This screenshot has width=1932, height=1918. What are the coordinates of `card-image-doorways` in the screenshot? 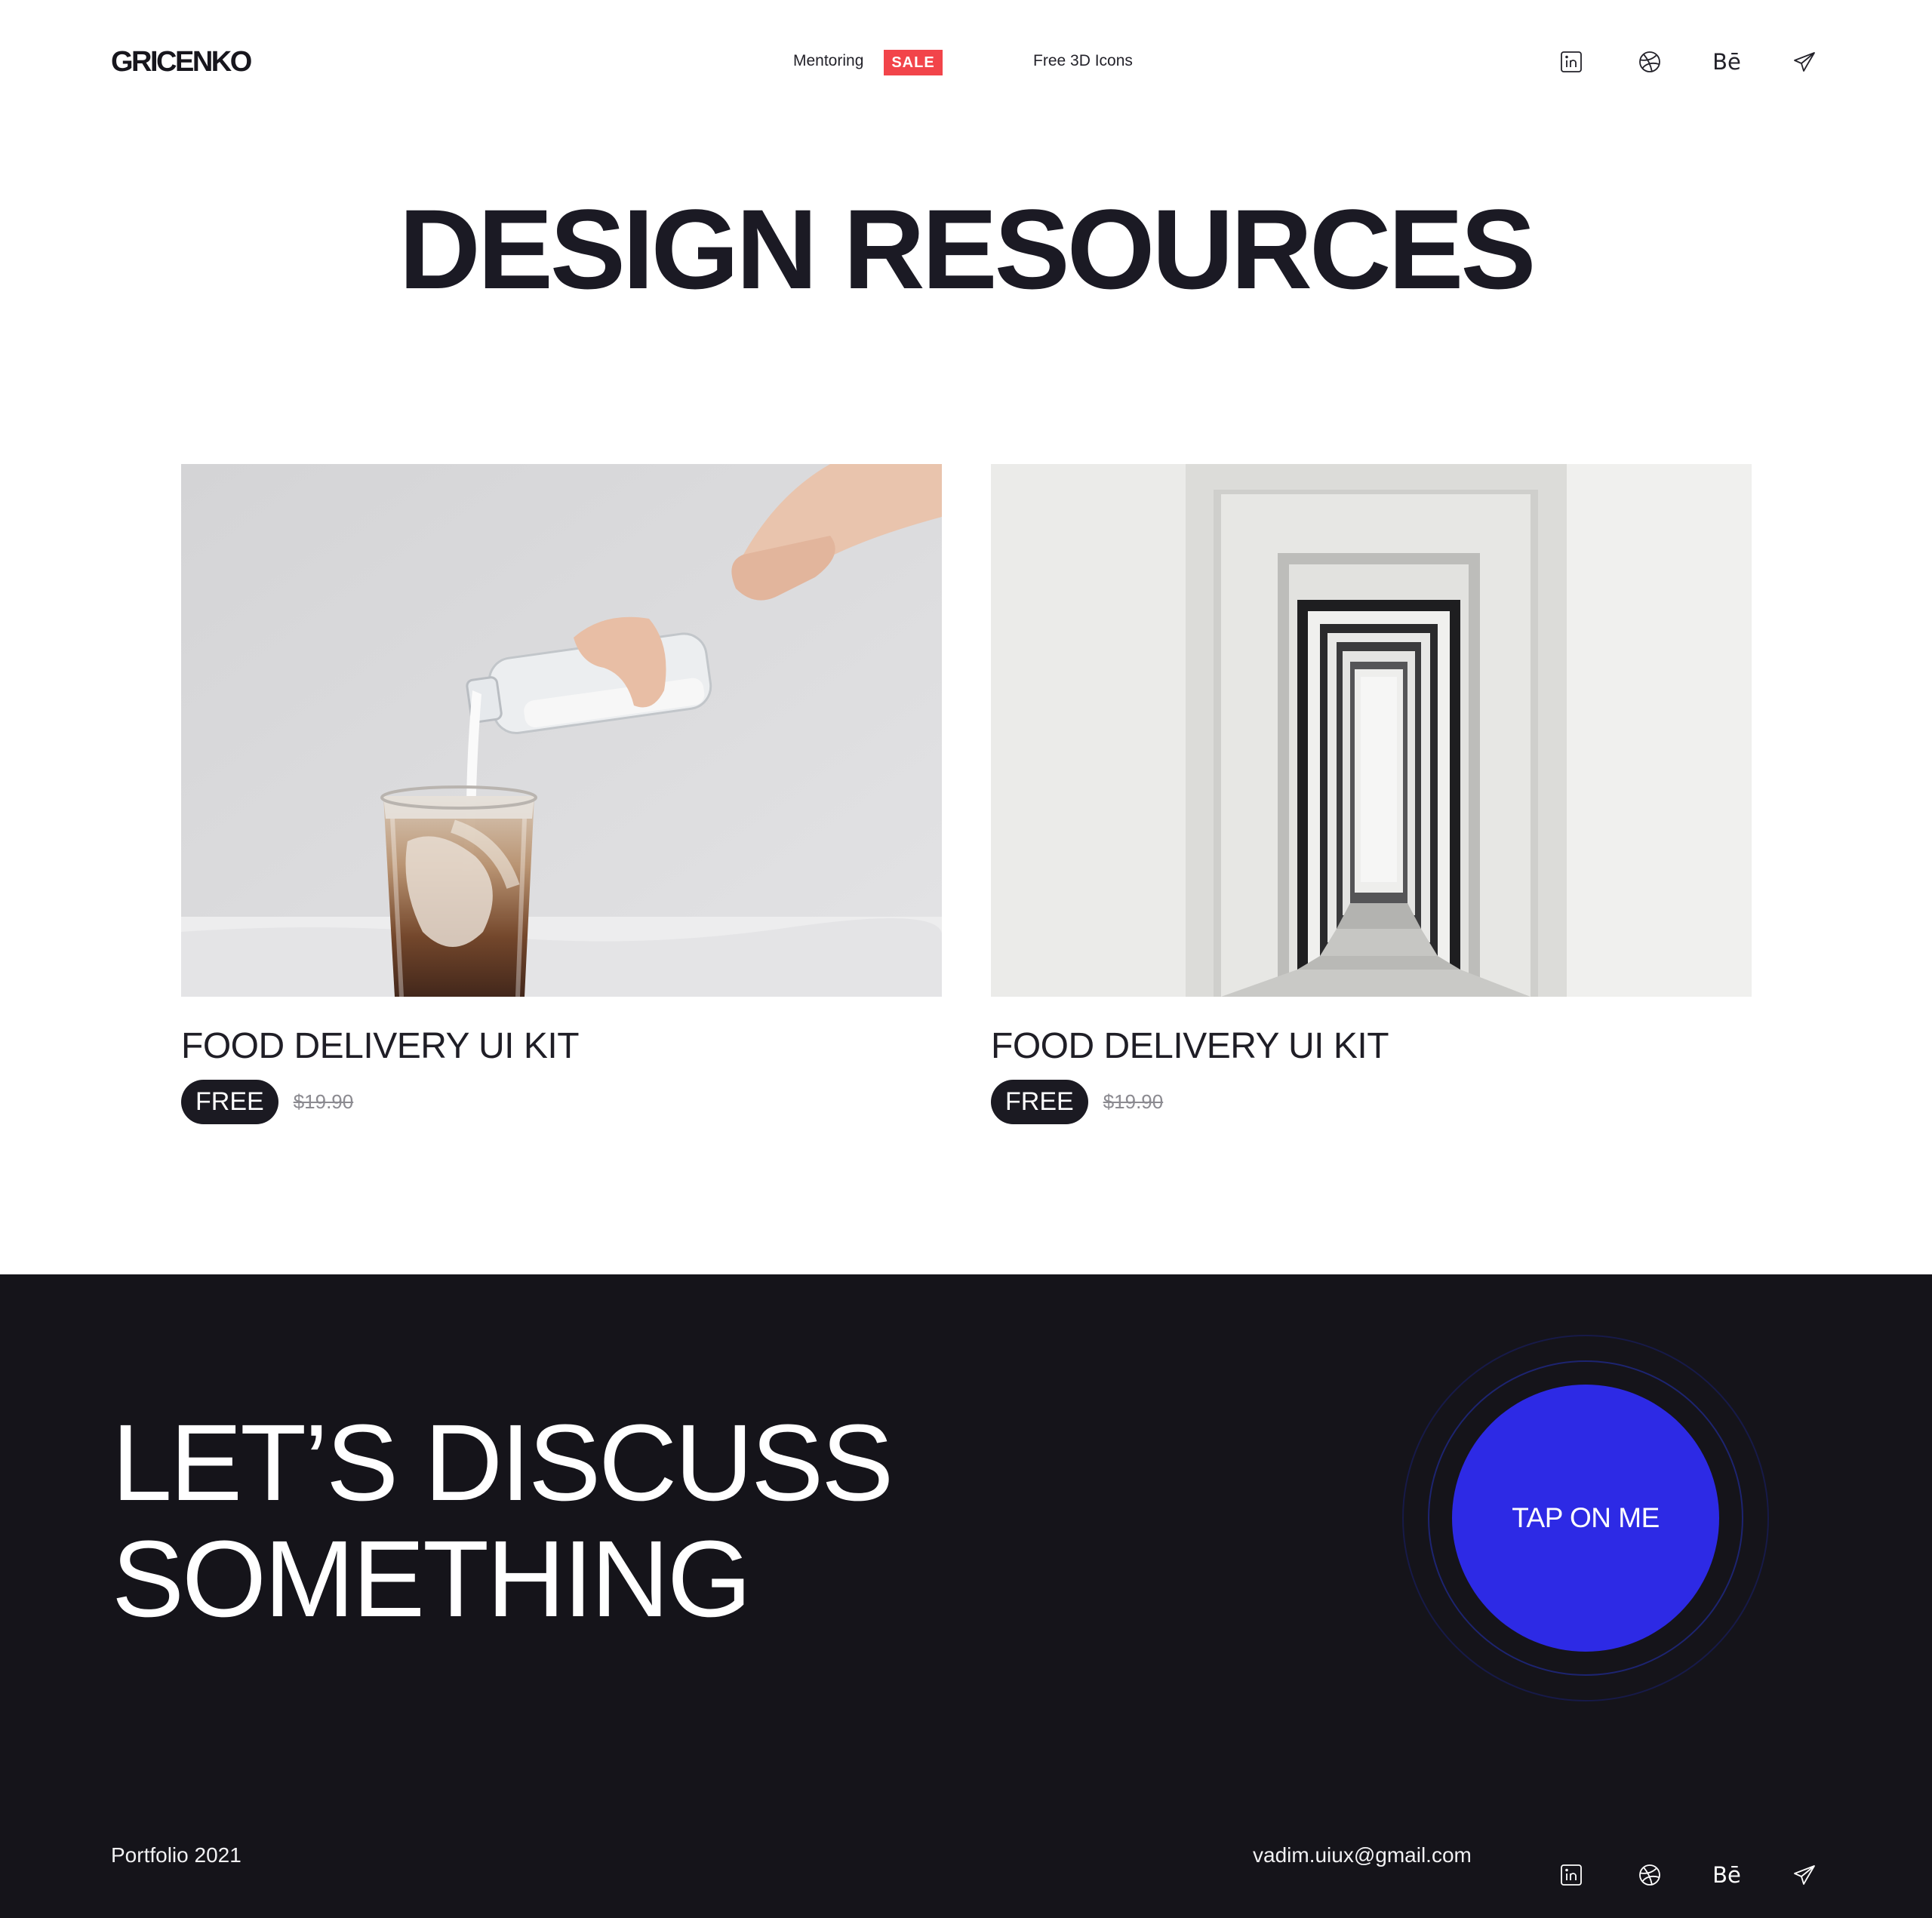 It's located at (1371, 730).